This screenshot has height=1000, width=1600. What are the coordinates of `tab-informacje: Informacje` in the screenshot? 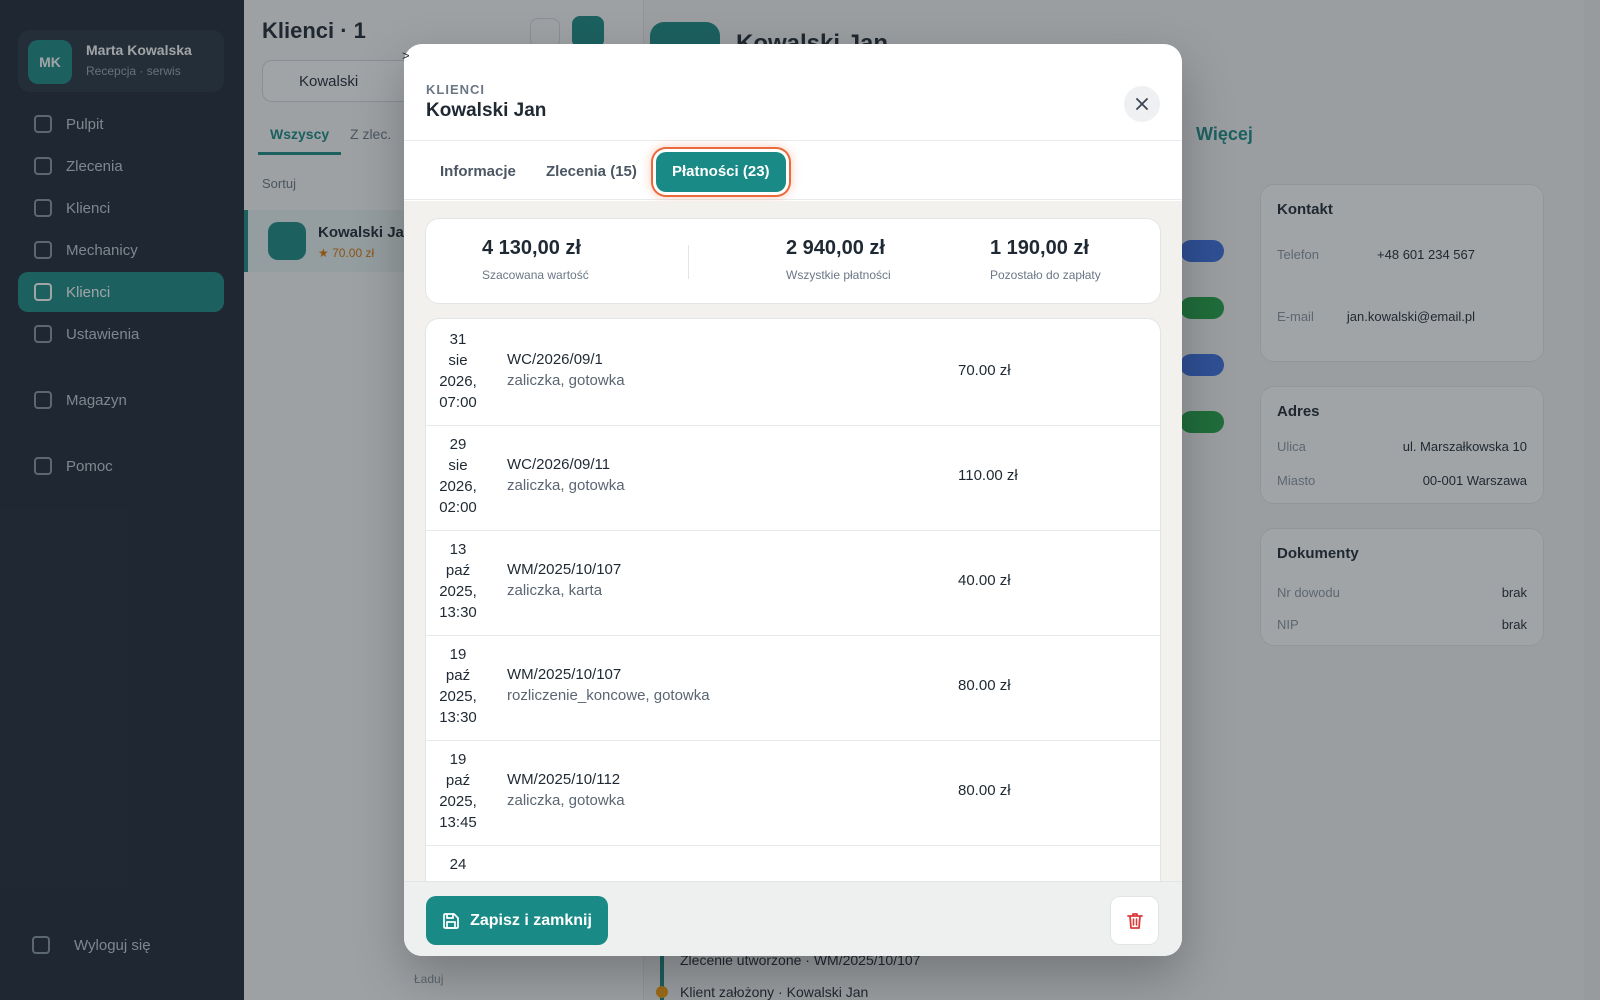 It's located at (478, 172).